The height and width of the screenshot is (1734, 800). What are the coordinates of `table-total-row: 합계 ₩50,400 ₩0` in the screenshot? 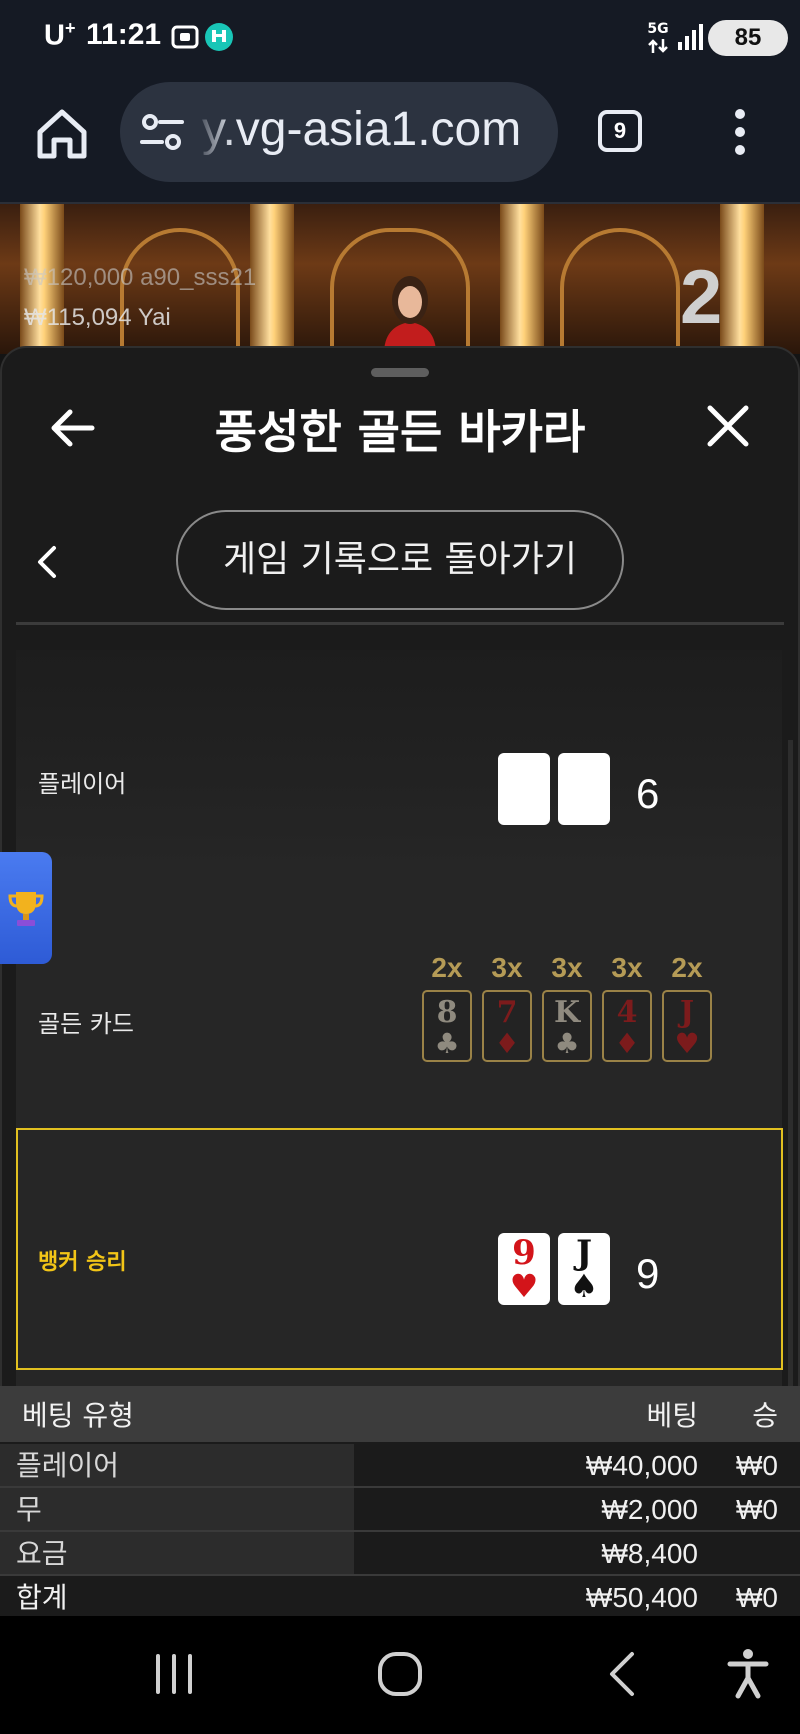 It's located at (400, 1598).